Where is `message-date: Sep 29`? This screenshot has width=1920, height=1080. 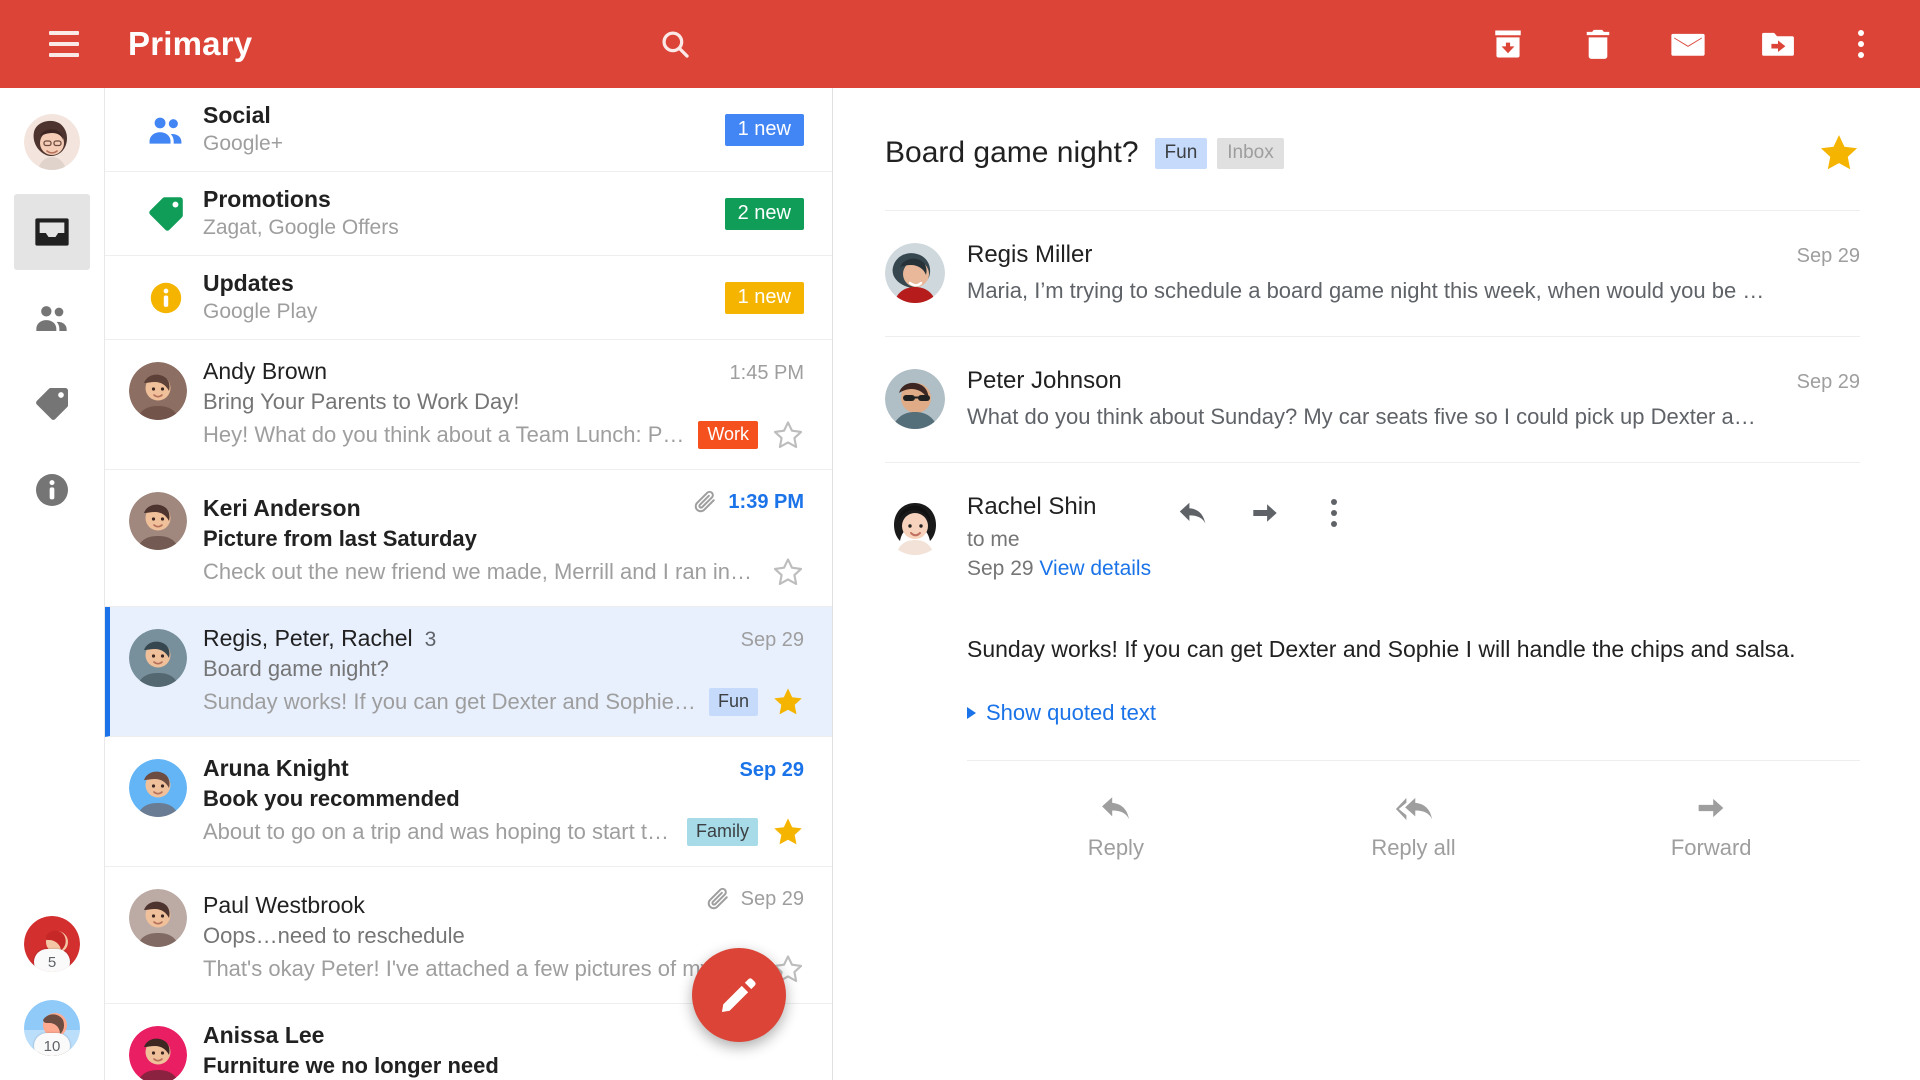
message-date: Sep 29 is located at coordinates (1828, 382).